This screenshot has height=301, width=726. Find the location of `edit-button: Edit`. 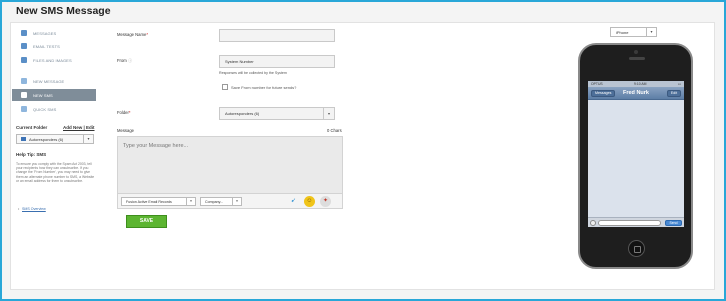

edit-button: Edit is located at coordinates (674, 93).